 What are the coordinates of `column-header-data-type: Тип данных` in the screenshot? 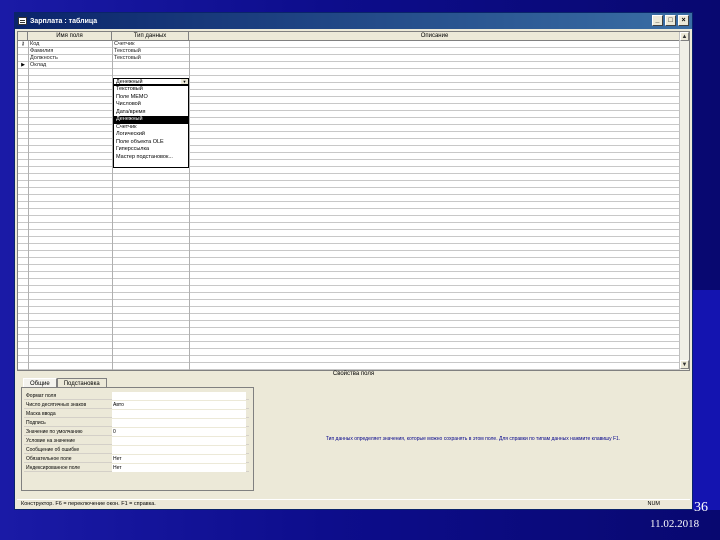 It's located at (150, 36).